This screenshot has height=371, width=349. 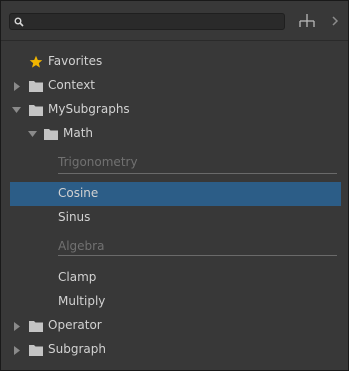 I want to click on tree-item-label: Sinus, so click(x=74, y=217).